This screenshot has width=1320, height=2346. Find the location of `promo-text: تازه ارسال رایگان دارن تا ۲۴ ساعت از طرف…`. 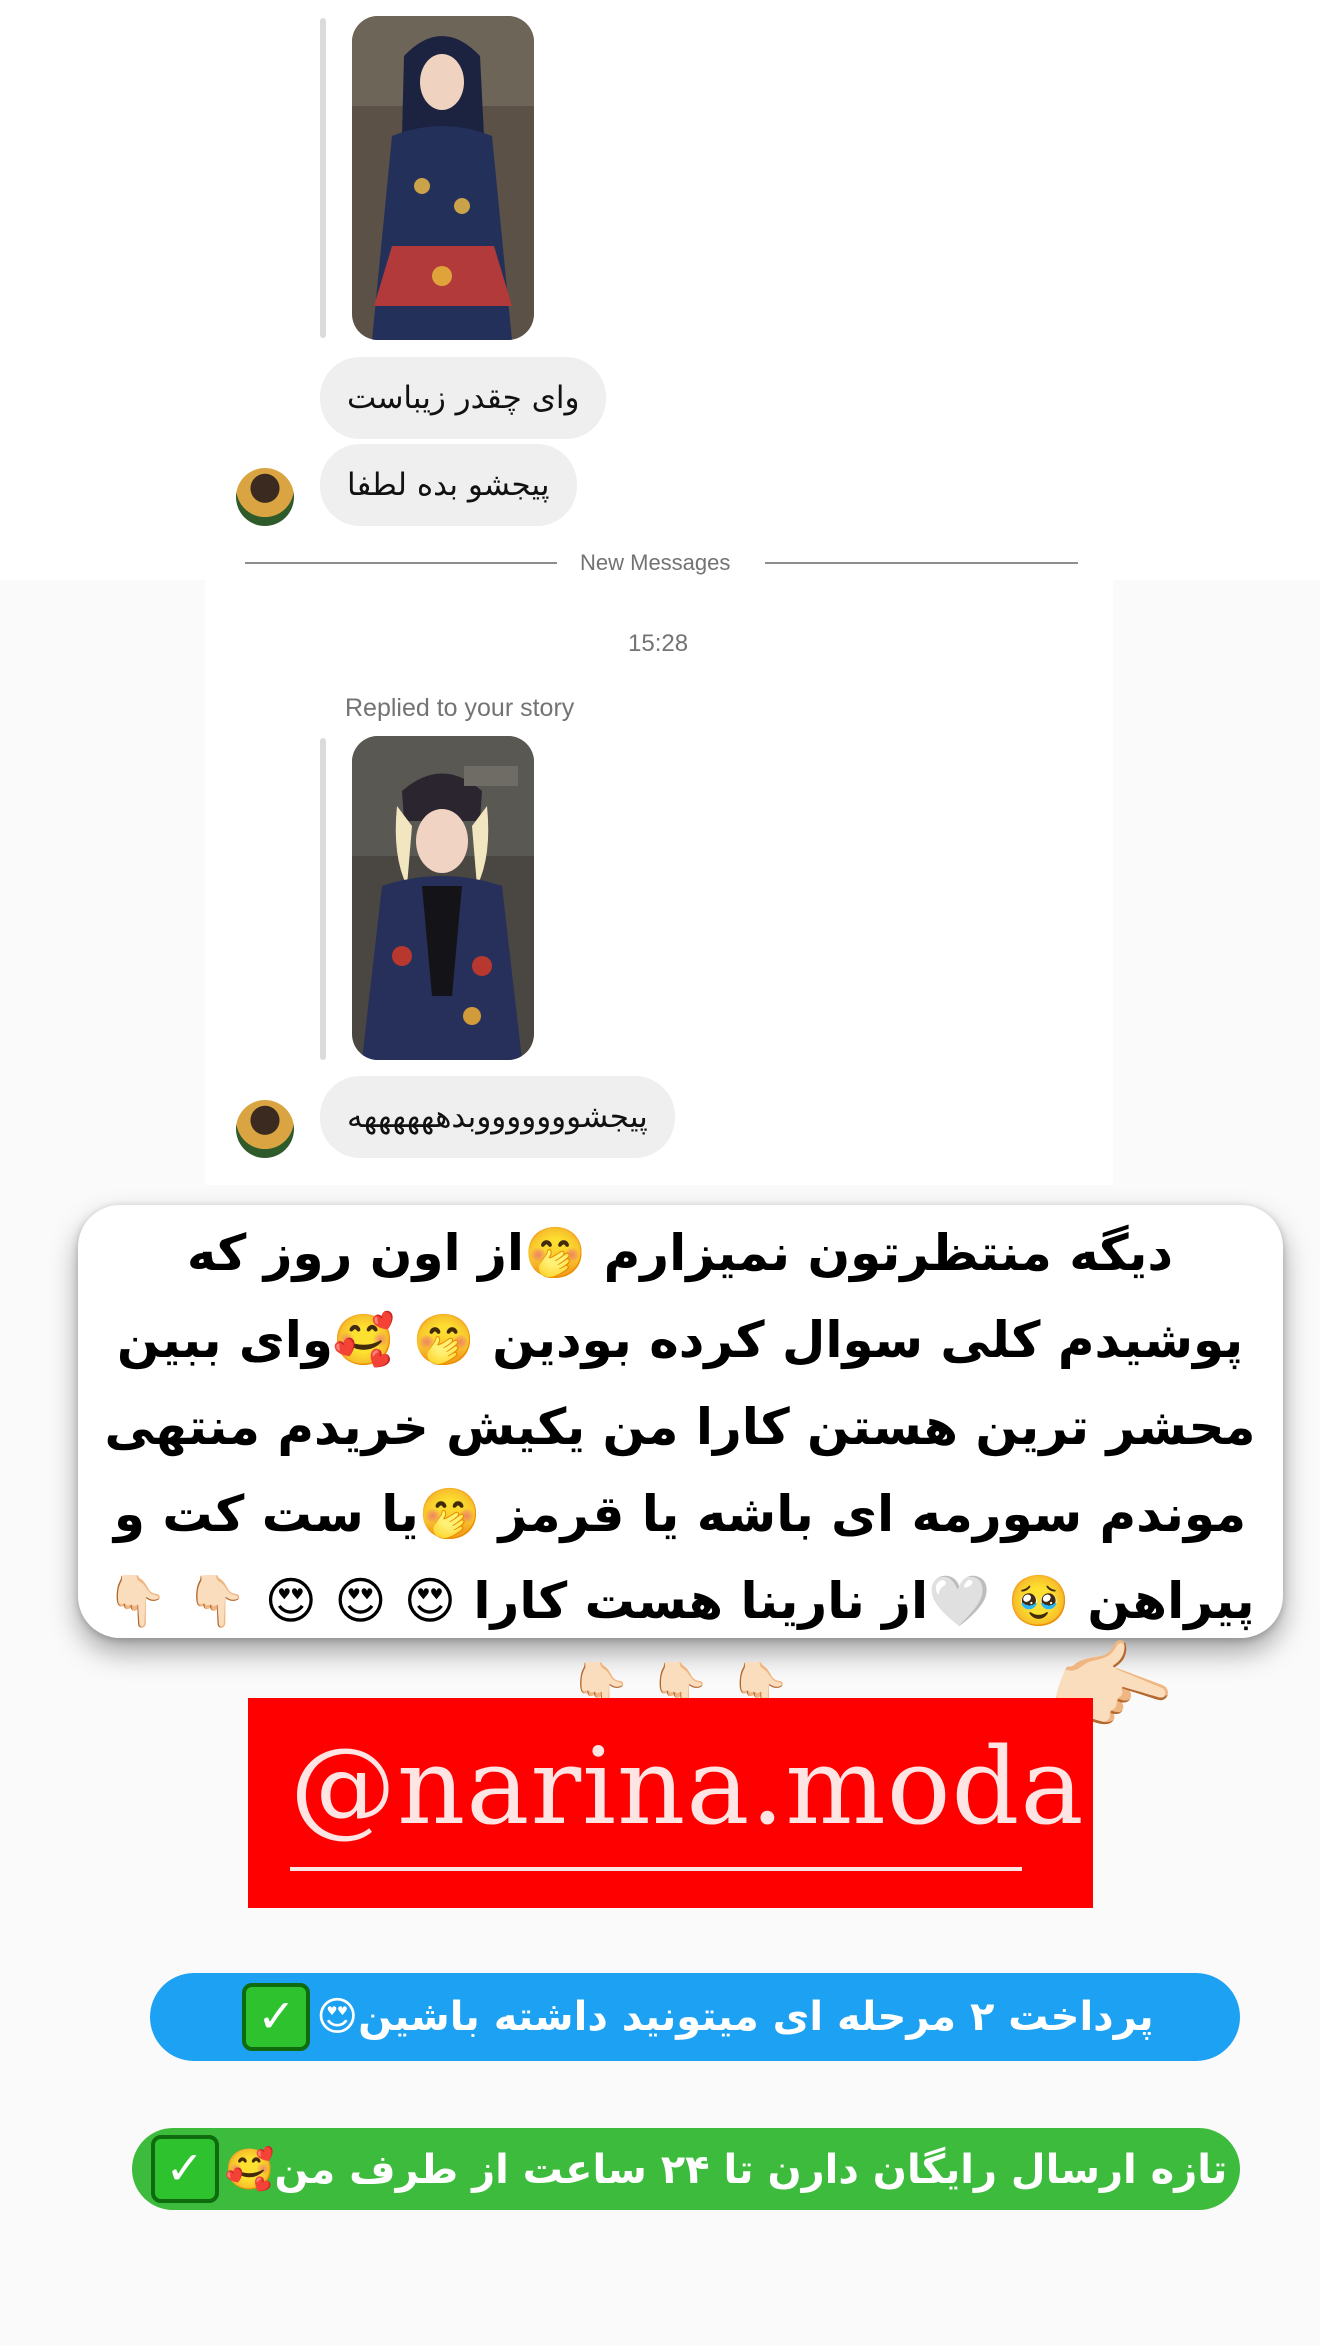

promo-text: تازه ارسال رایگان دارن تا ۲۴ ساعت از طرف… is located at coordinates (726, 2169).